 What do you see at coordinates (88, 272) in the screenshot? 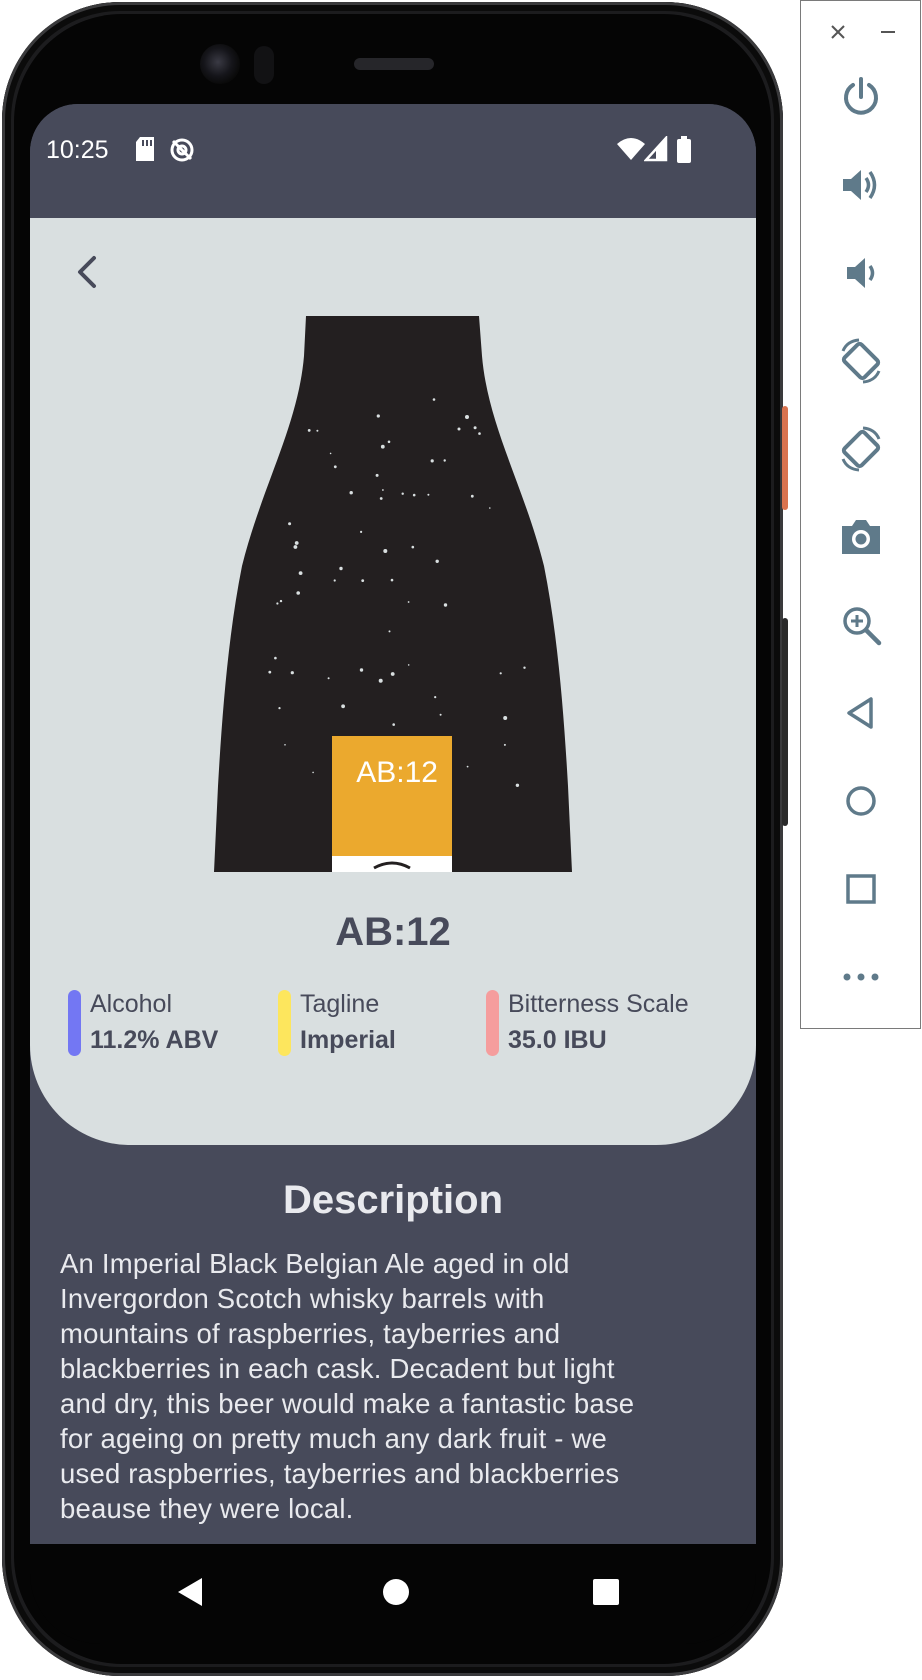
I see `back-arrow-icon` at bounding box center [88, 272].